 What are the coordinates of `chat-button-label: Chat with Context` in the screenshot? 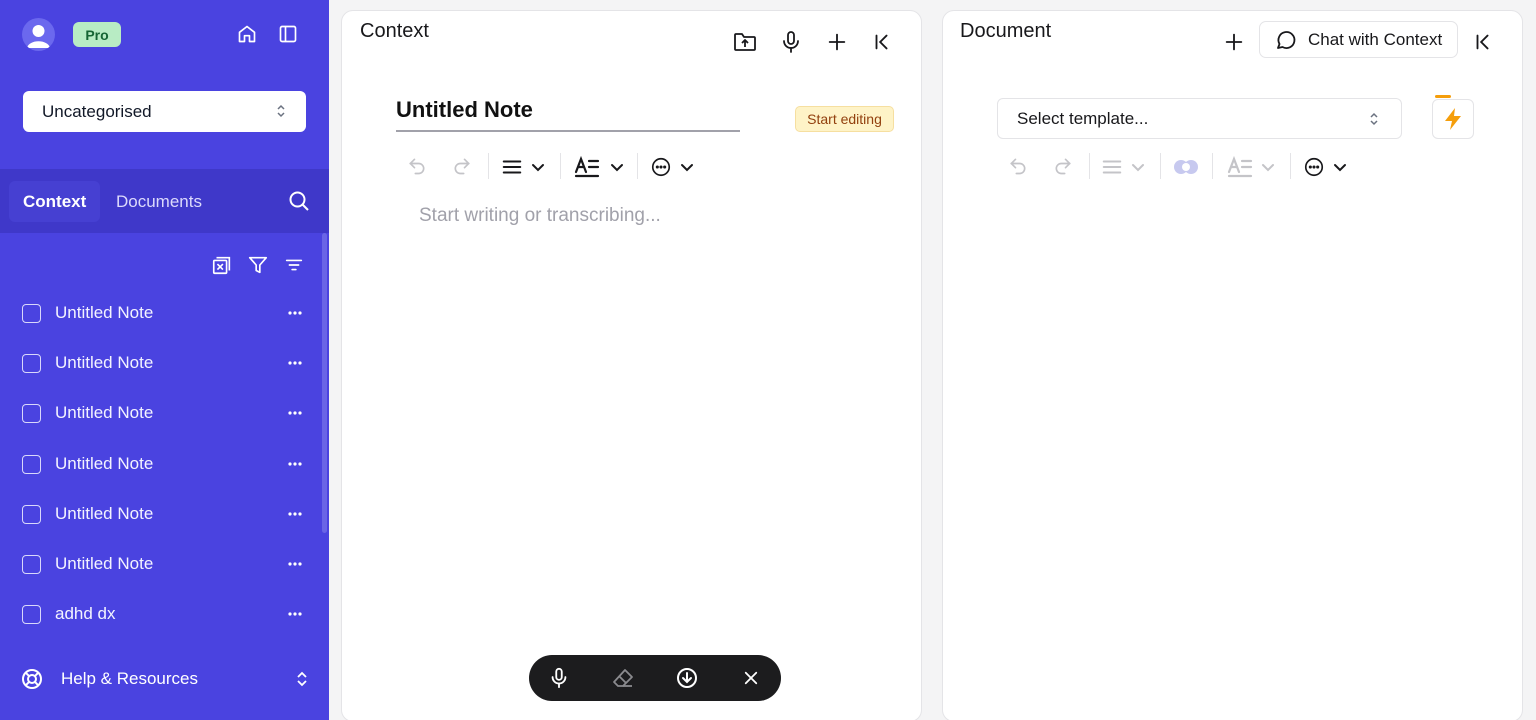 It's located at (1375, 39).